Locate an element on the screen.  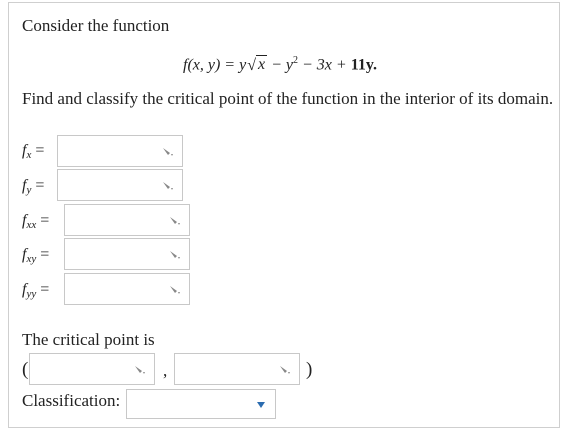
label-fy: fy = is located at coordinates (33, 186).